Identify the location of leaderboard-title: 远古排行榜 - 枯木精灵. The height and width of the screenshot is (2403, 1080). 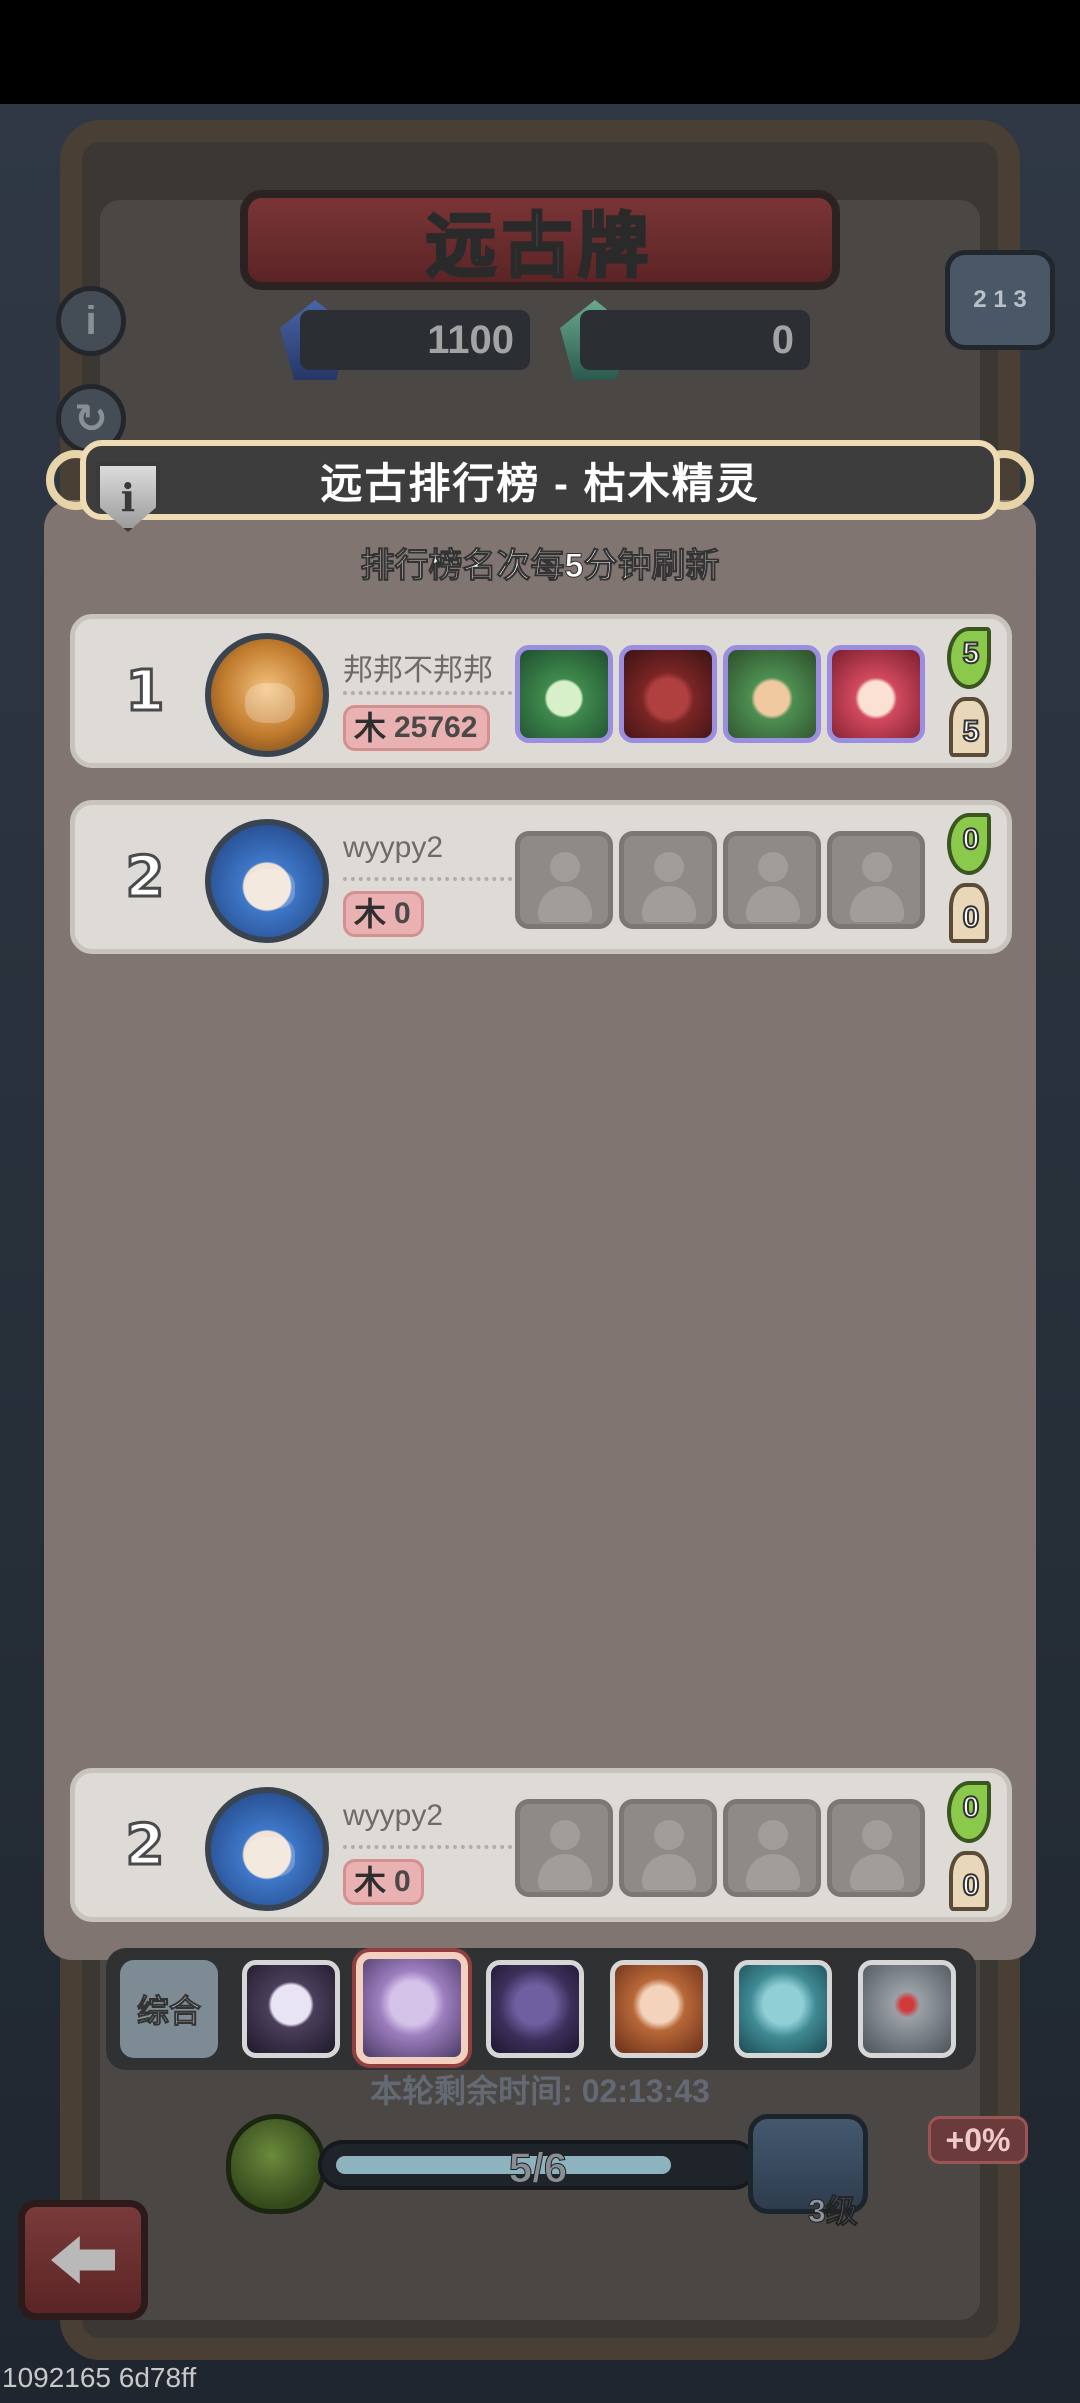
(540, 483).